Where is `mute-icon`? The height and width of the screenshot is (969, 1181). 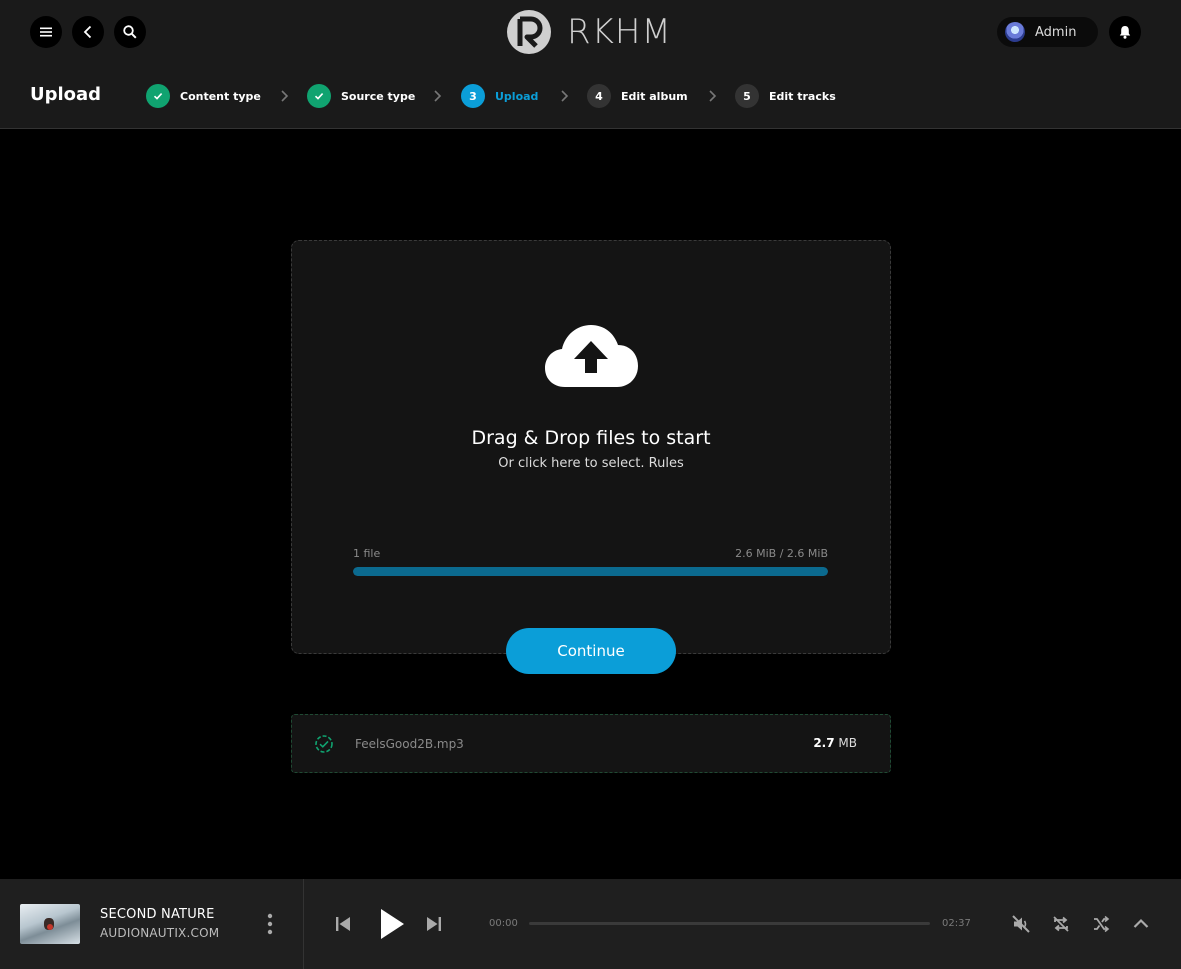 mute-icon is located at coordinates (1021, 924).